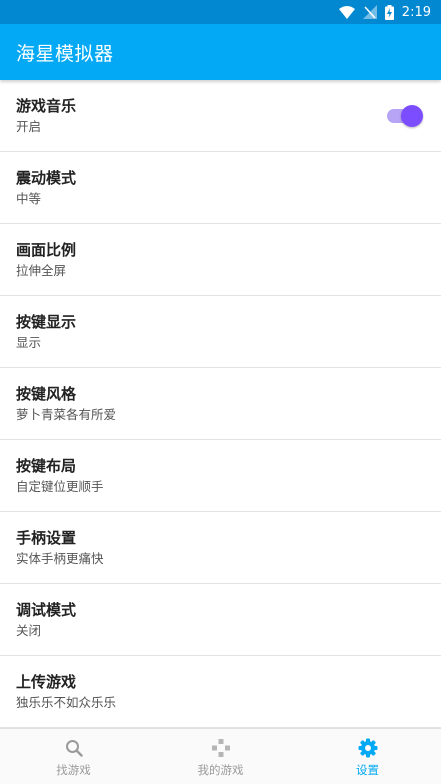  What do you see at coordinates (367, 769) in the screenshot?
I see `nav-label: 设置` at bounding box center [367, 769].